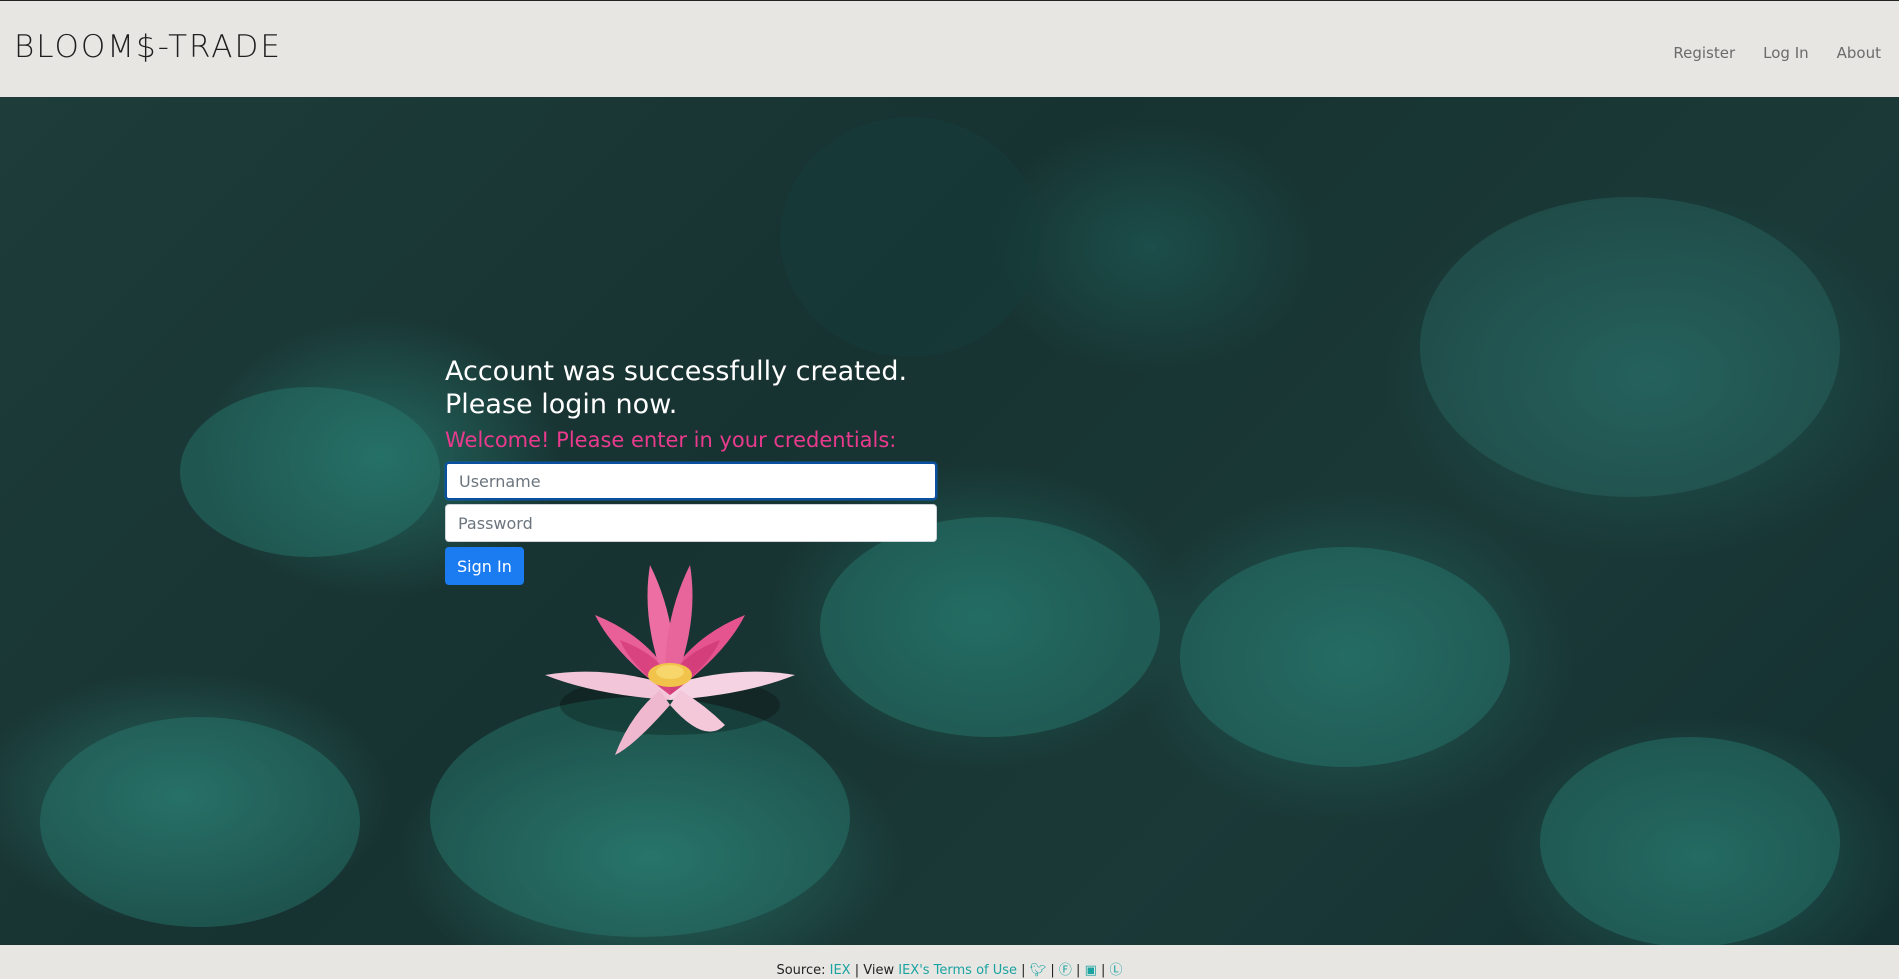 The width and height of the screenshot is (1899, 979). Describe the element at coordinates (1065, 968) in the screenshot. I see `facebook-icon: Ⓕ` at that location.